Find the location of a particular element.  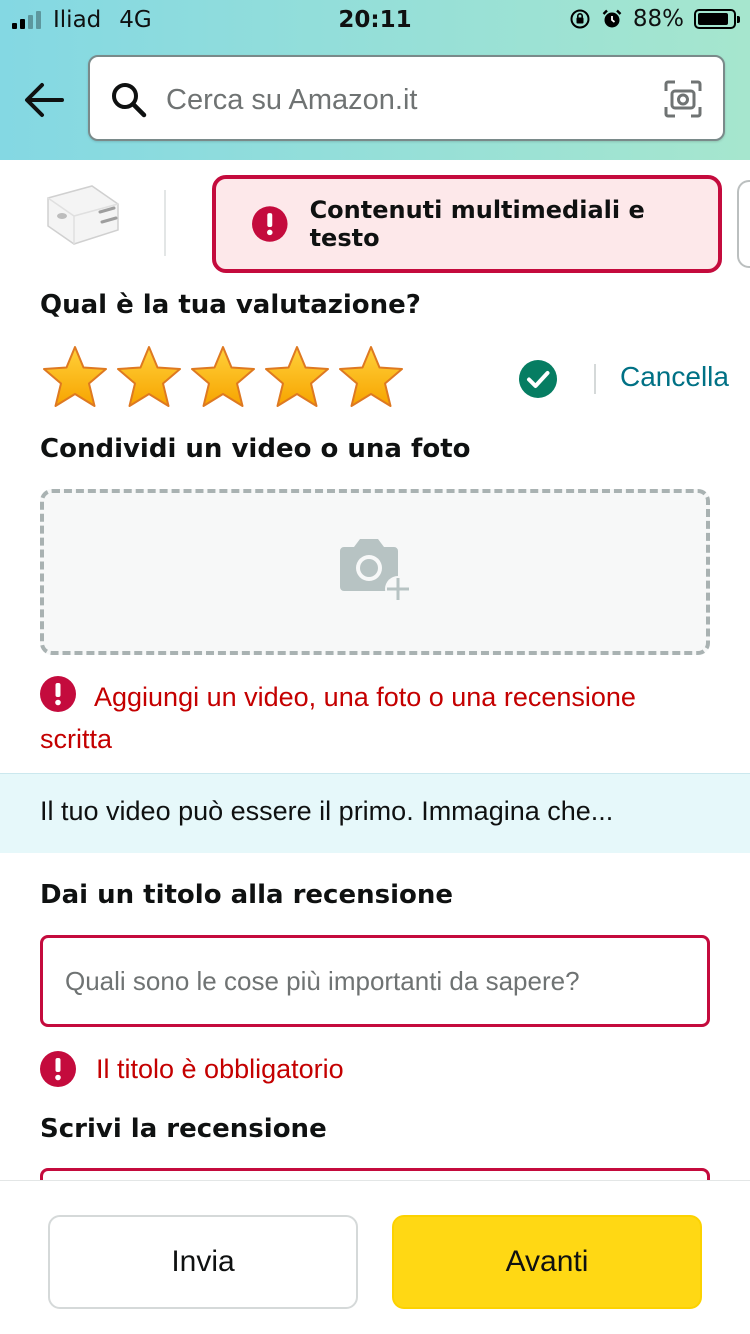

header: Iliad 4G 20:11 88% Cerca su Amazon.it is located at coordinates (375, 80).